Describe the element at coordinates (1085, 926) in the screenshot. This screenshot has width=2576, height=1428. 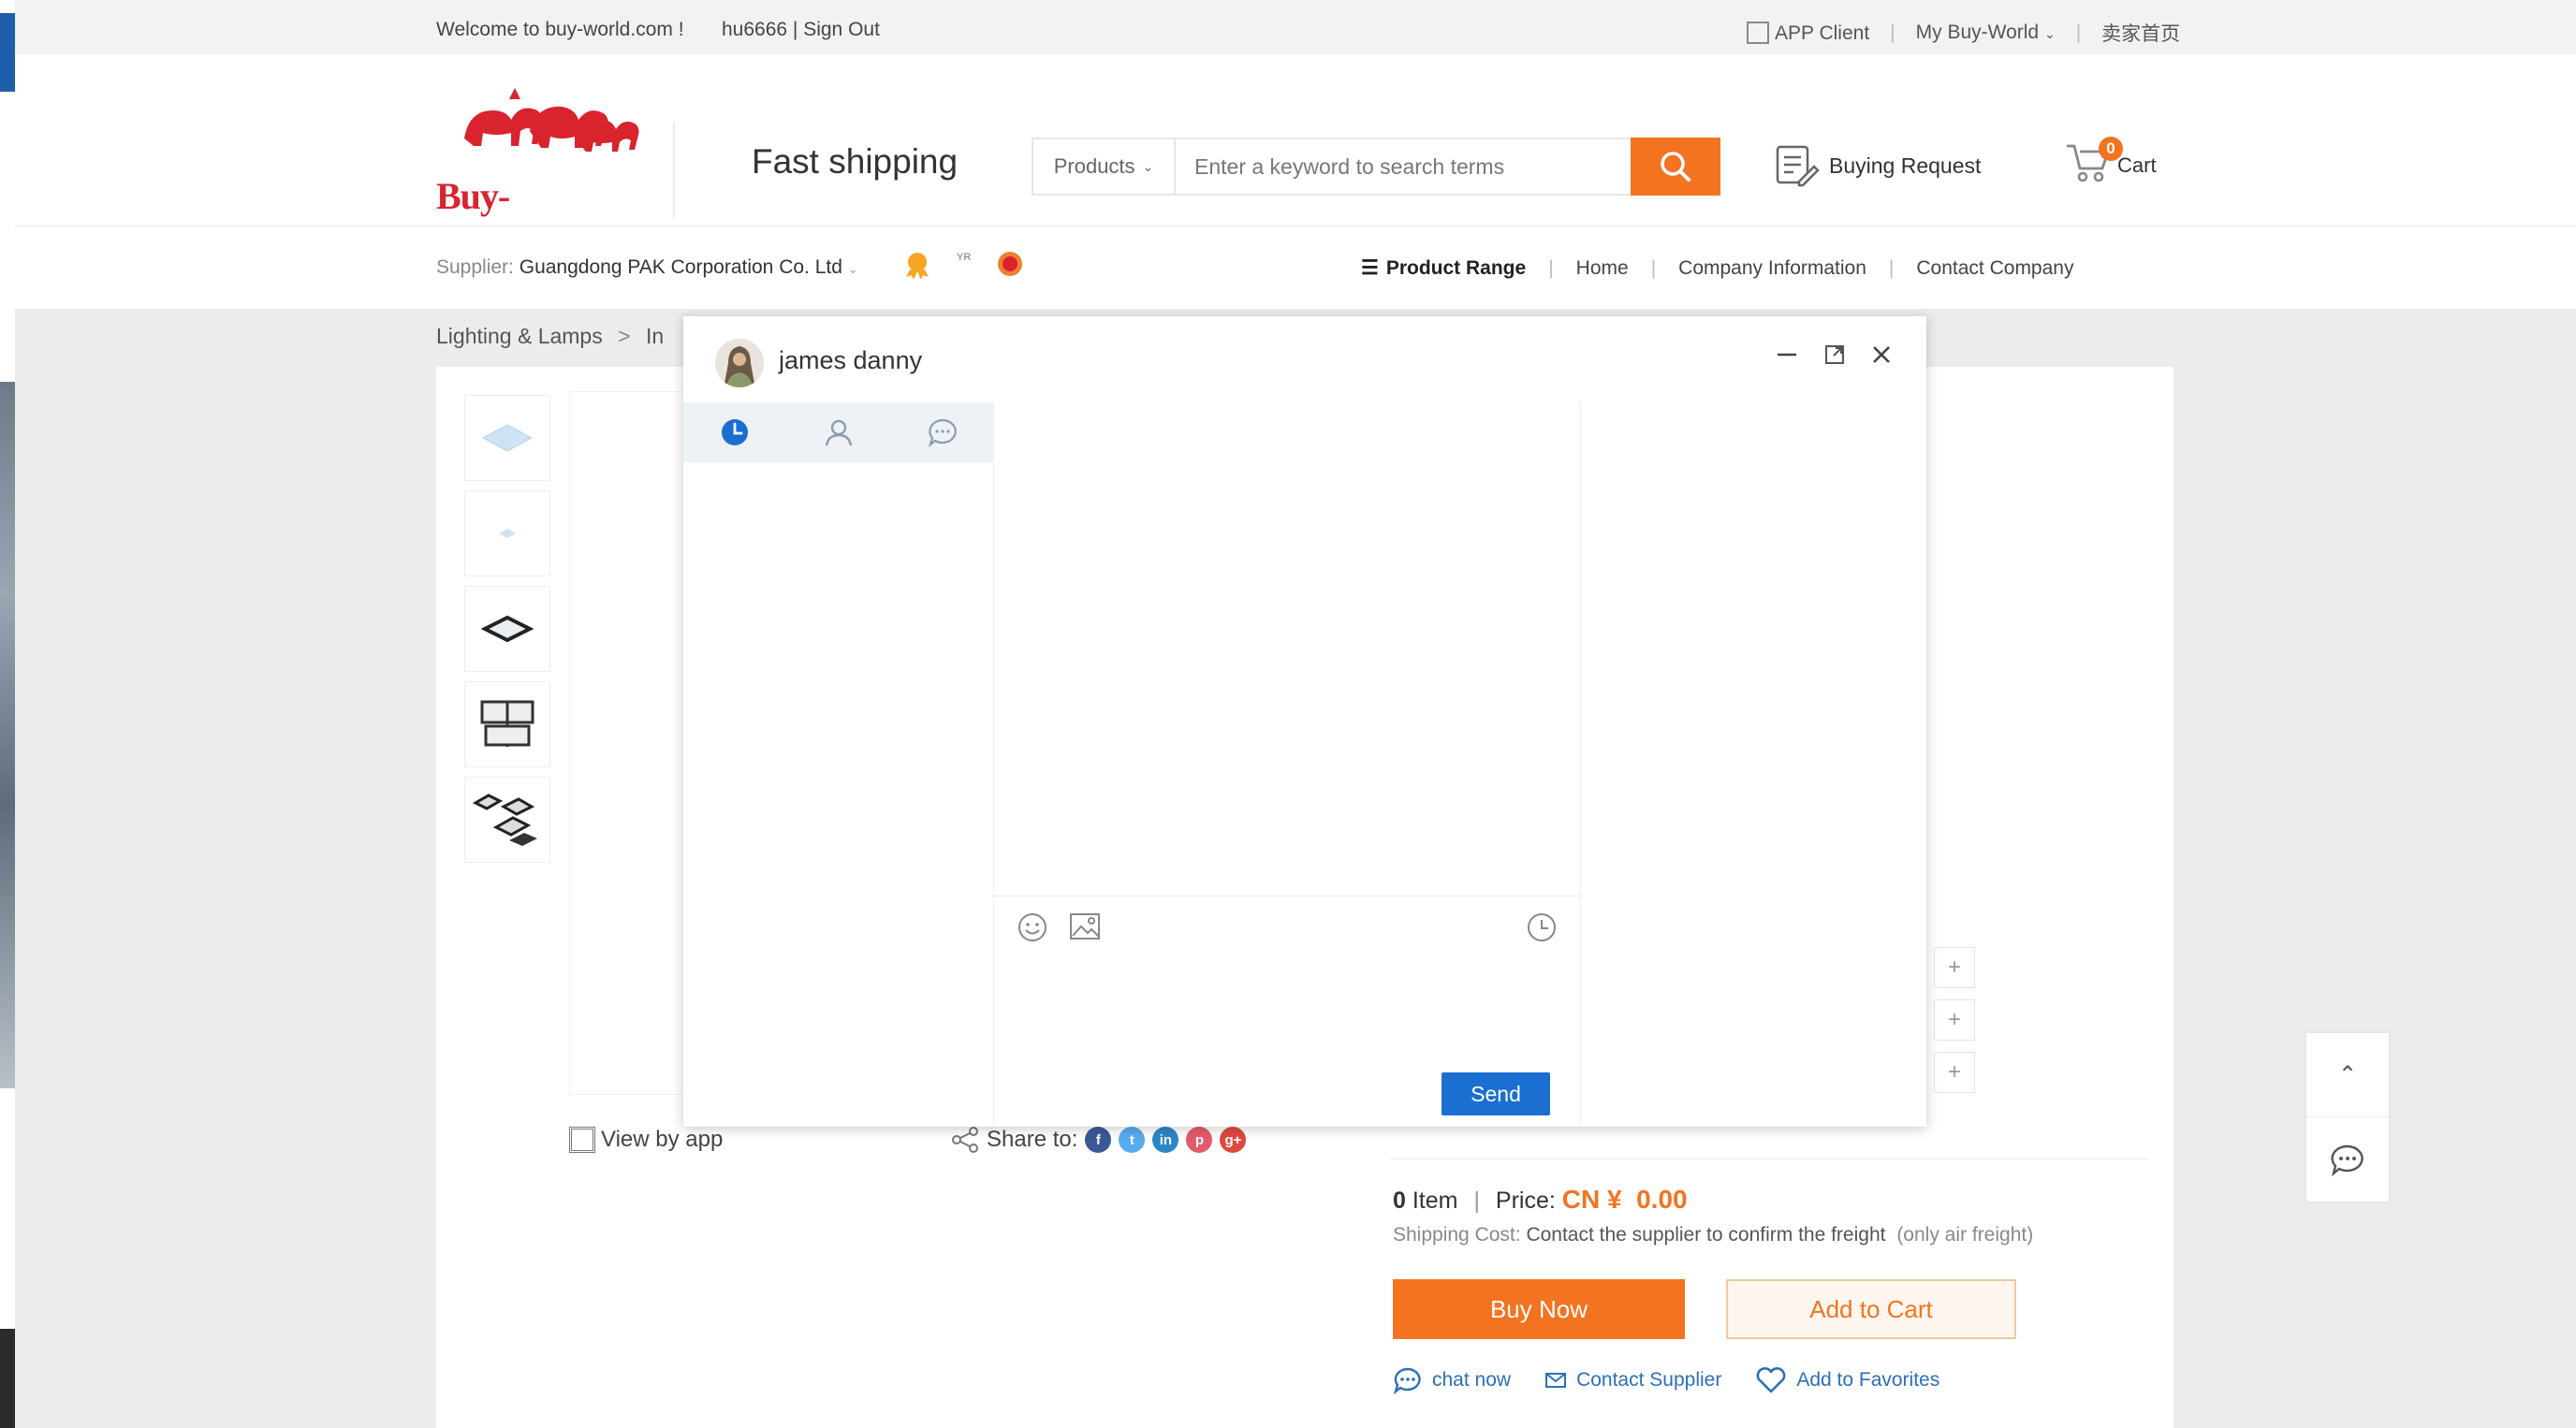
I see `image-upload-icon` at that location.